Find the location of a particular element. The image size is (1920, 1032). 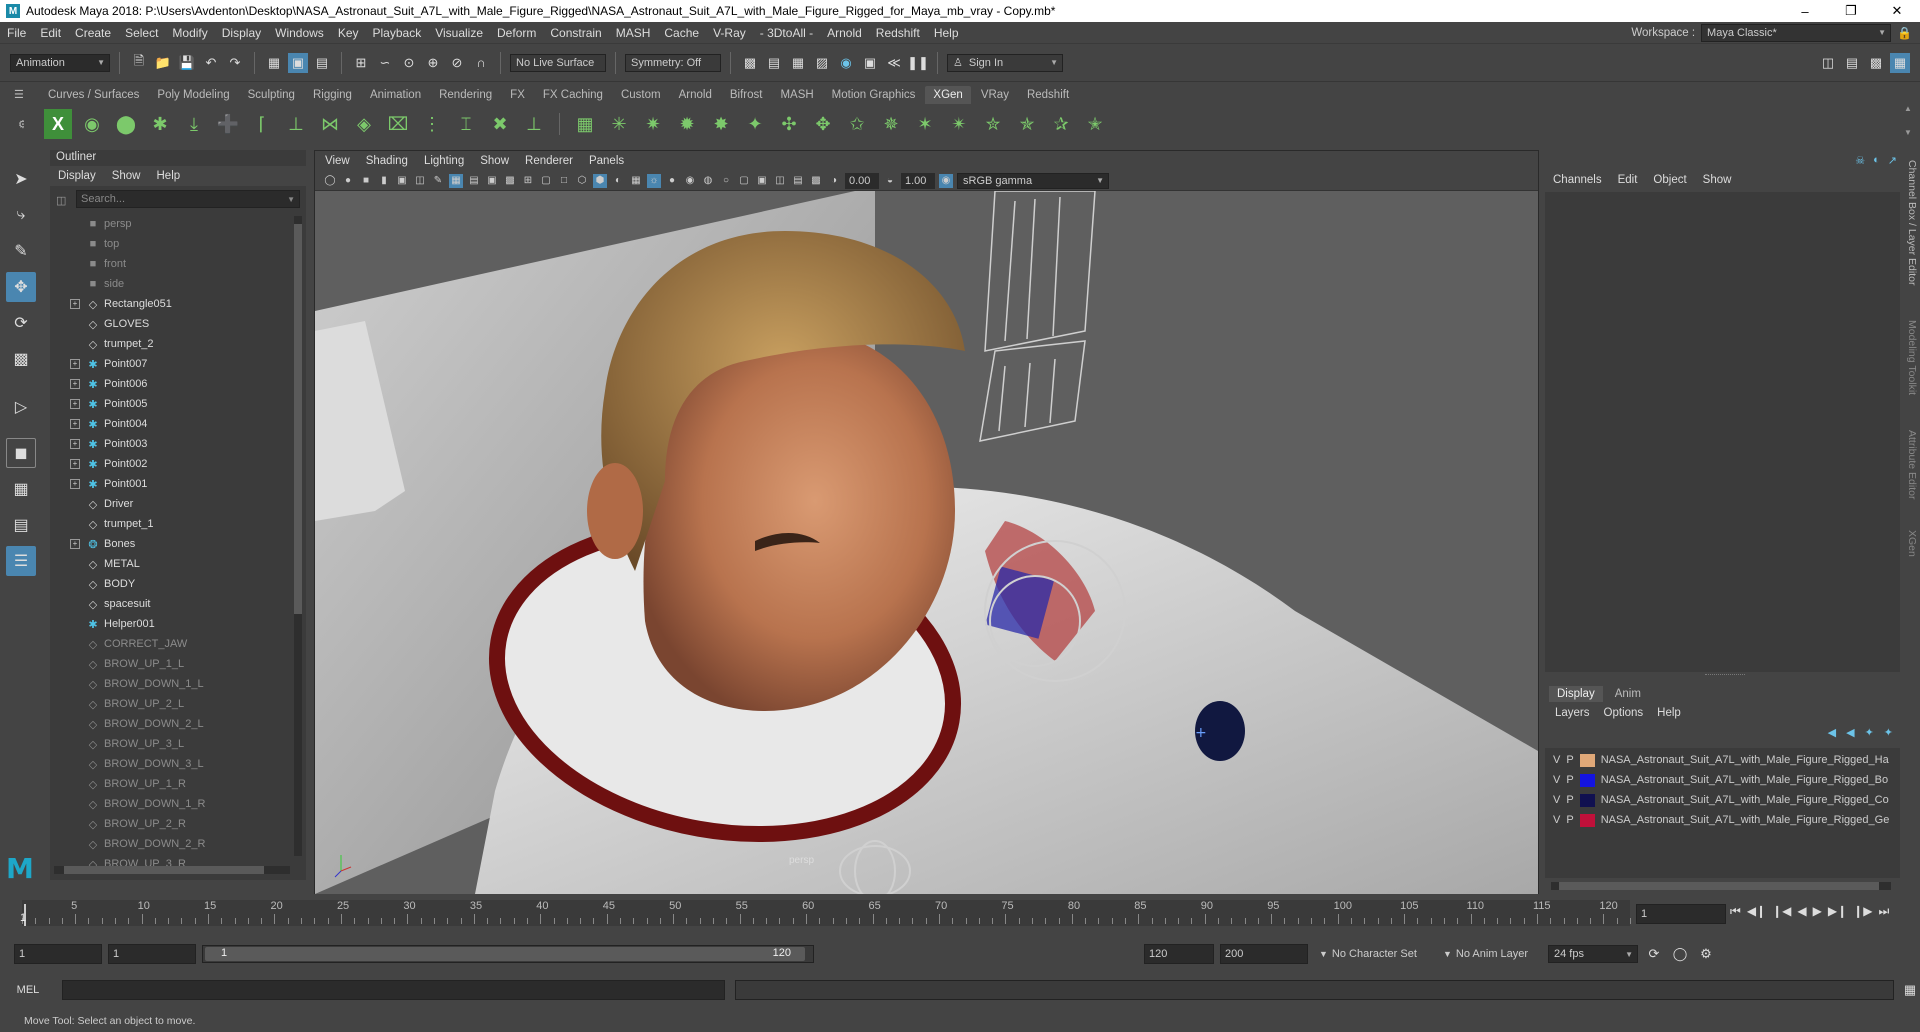

groom-sculpt-15-icon: ✭ is located at coordinates (1095, 124).